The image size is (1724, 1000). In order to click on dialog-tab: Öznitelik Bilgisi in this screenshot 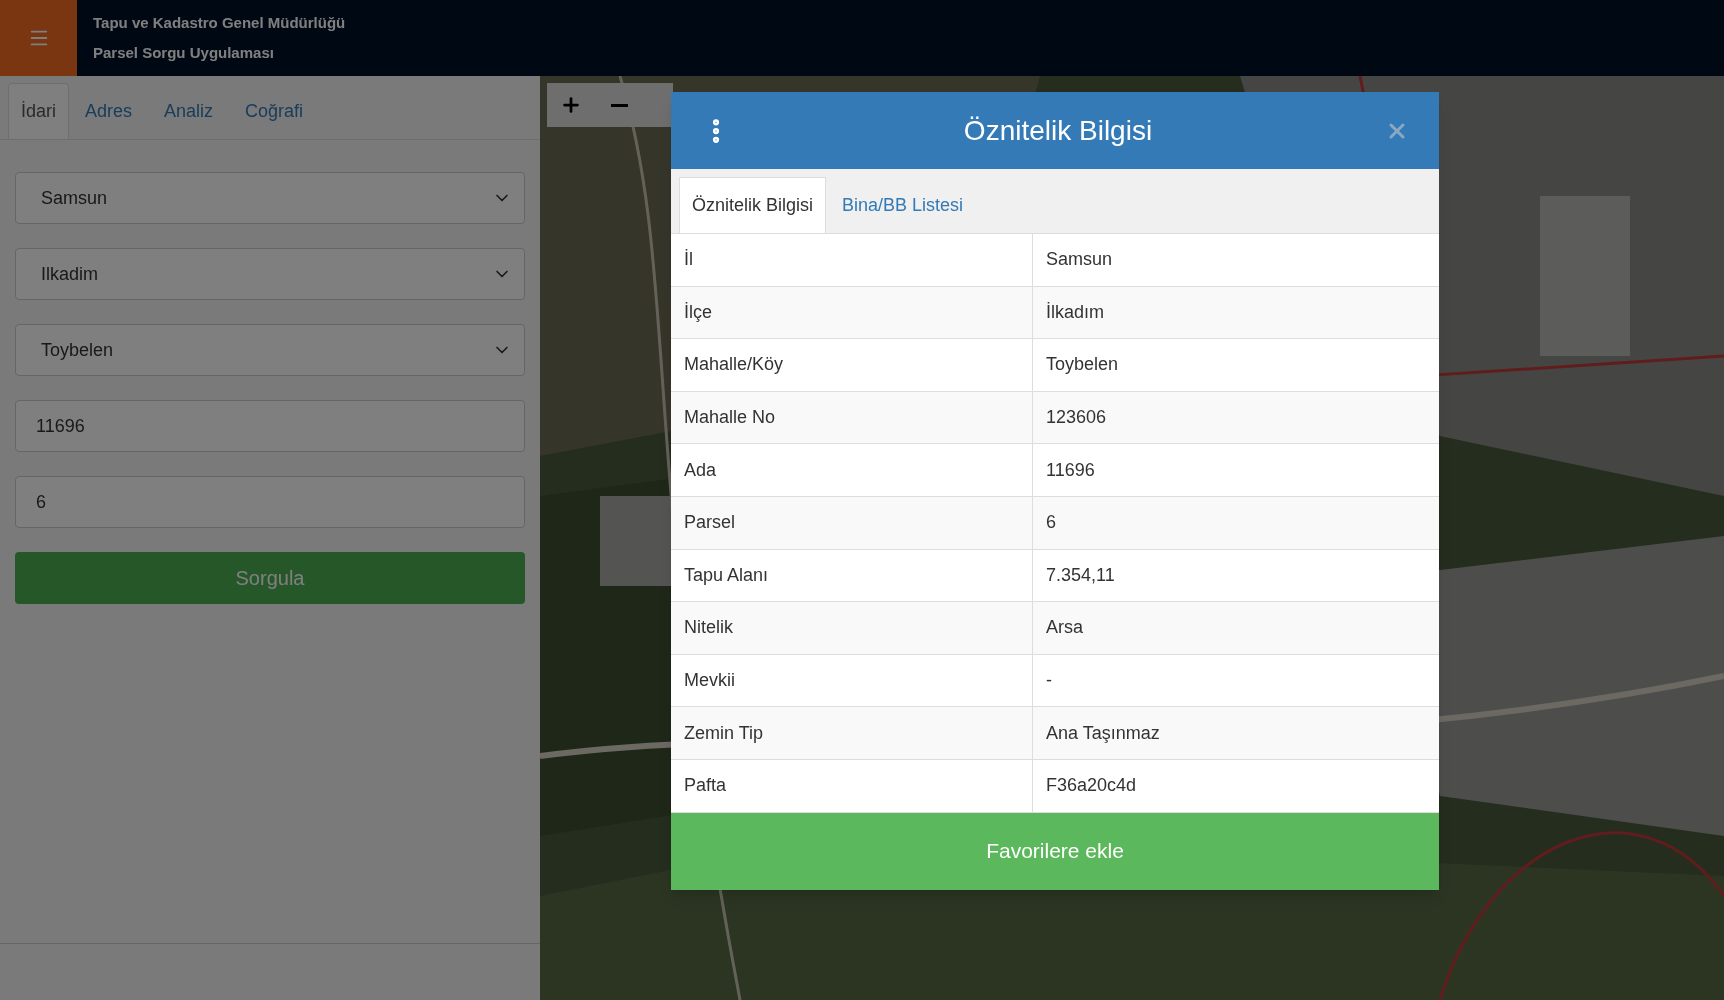, I will do `click(753, 205)`.